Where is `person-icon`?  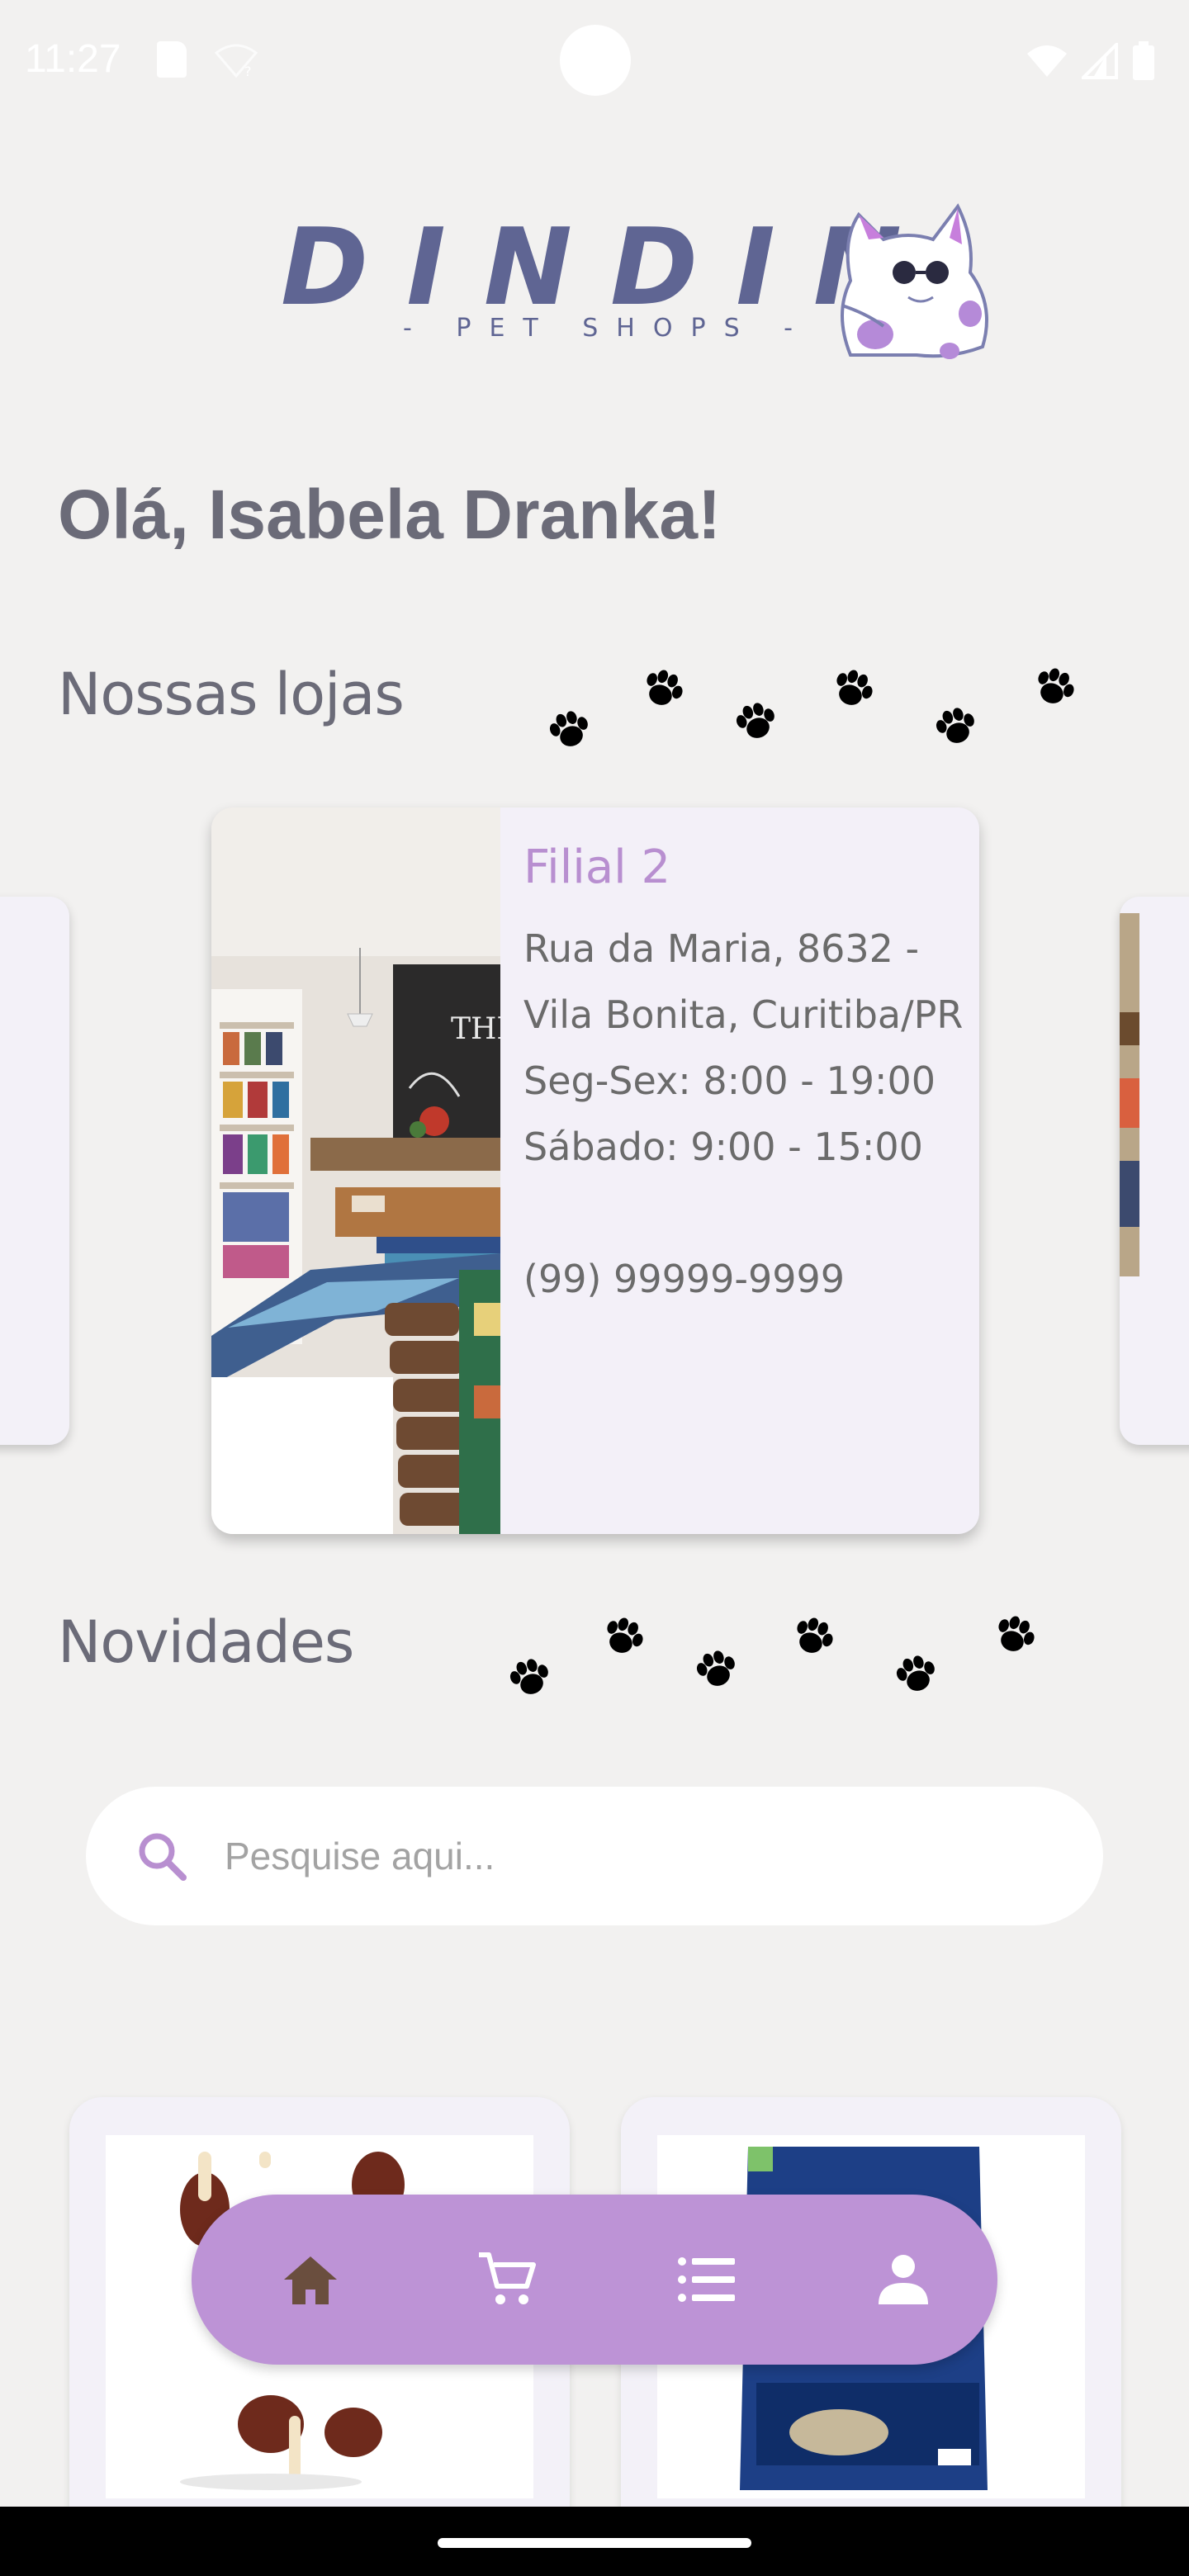
person-icon is located at coordinates (903, 2279).